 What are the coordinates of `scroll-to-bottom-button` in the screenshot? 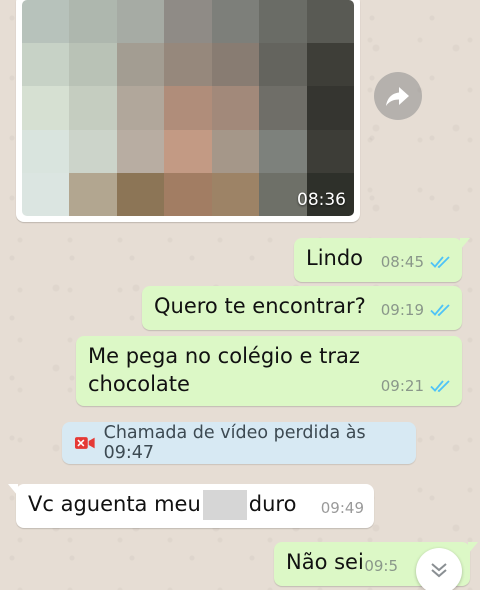 It's located at (439, 569).